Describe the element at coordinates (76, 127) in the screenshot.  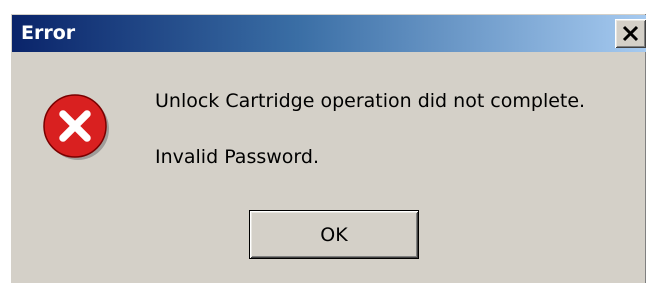
I see `error-icon` at that location.